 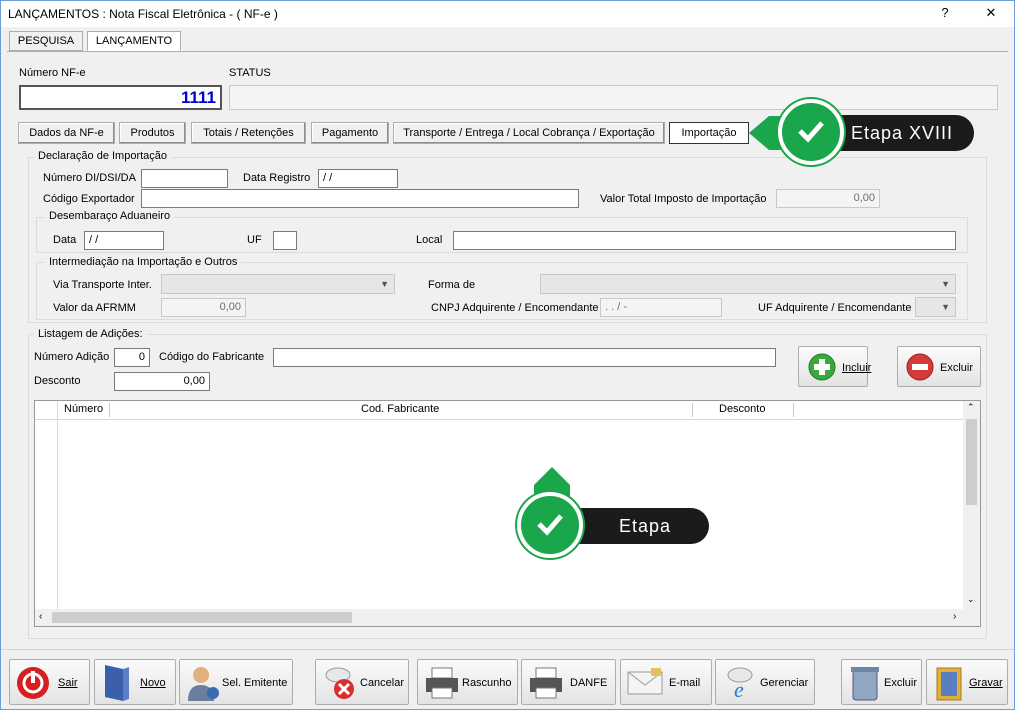 I want to click on email-button: E-mail, so click(x=666, y=682).